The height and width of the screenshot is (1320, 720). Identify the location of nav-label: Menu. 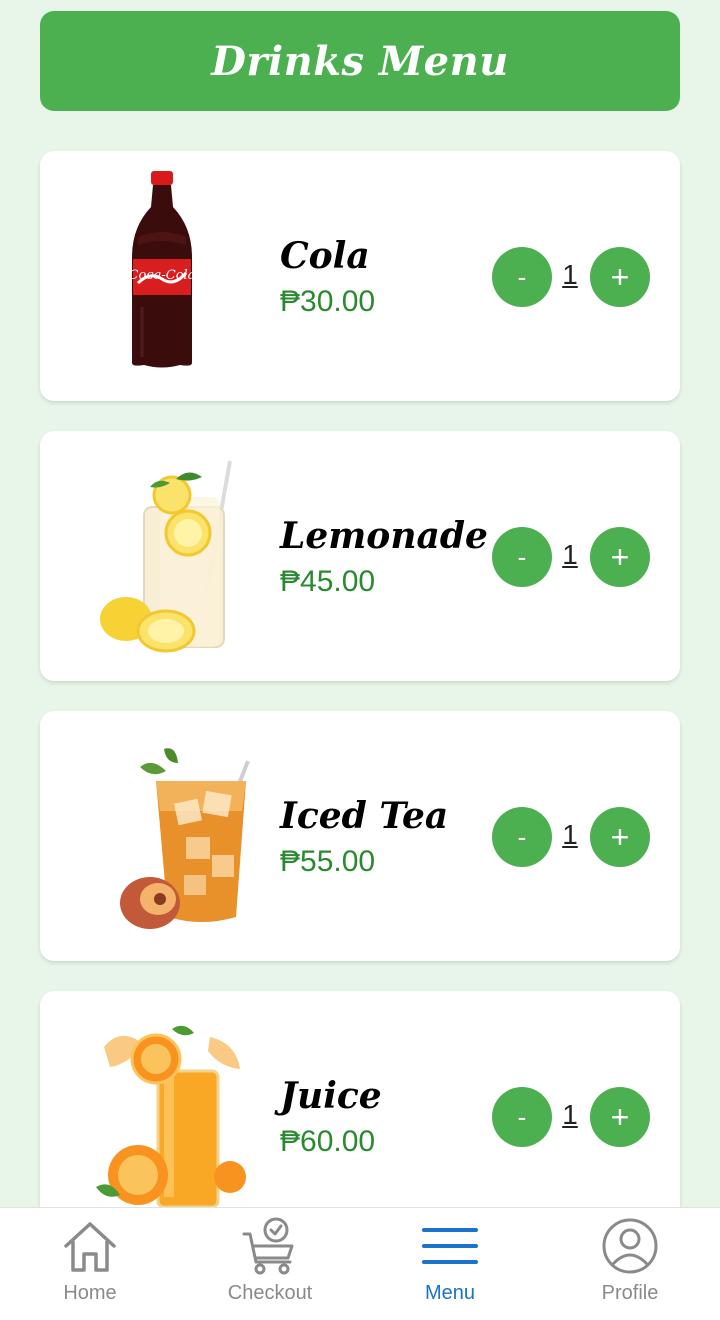
(450, 1293).